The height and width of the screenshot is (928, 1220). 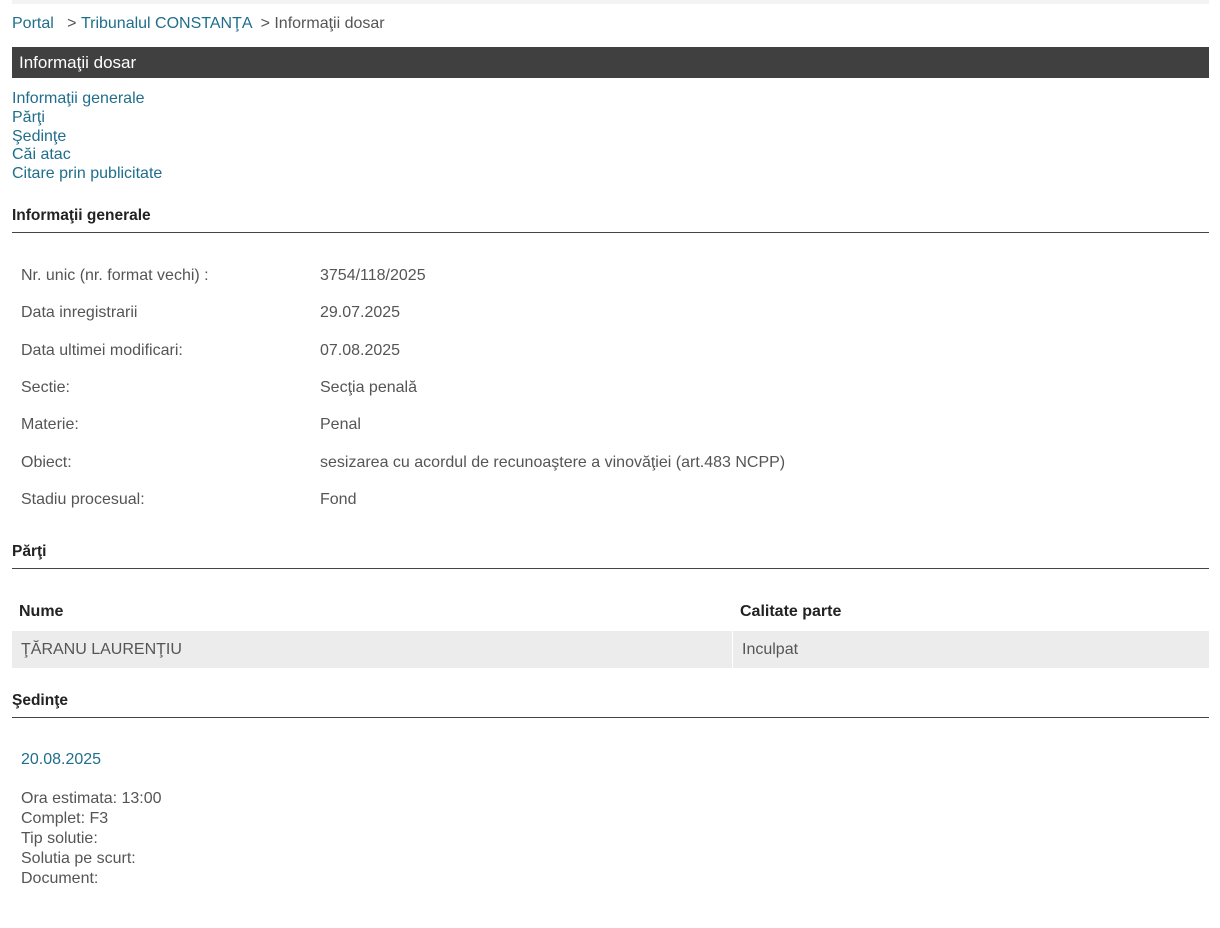 I want to click on info-value: 07.08.2025, so click(x=360, y=350).